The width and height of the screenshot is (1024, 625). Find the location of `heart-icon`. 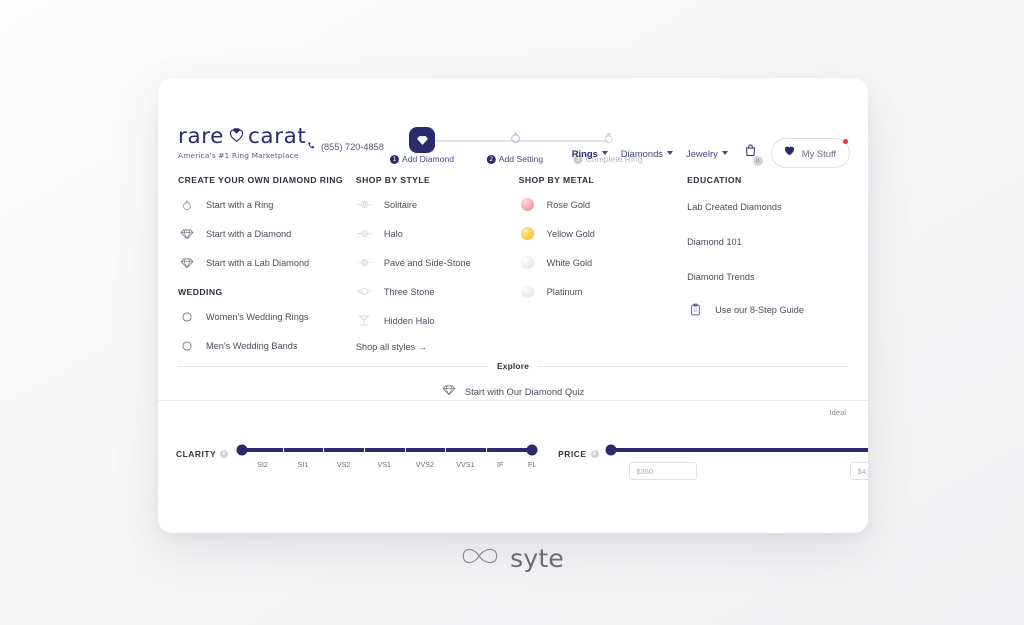

heart-icon is located at coordinates (789, 153).